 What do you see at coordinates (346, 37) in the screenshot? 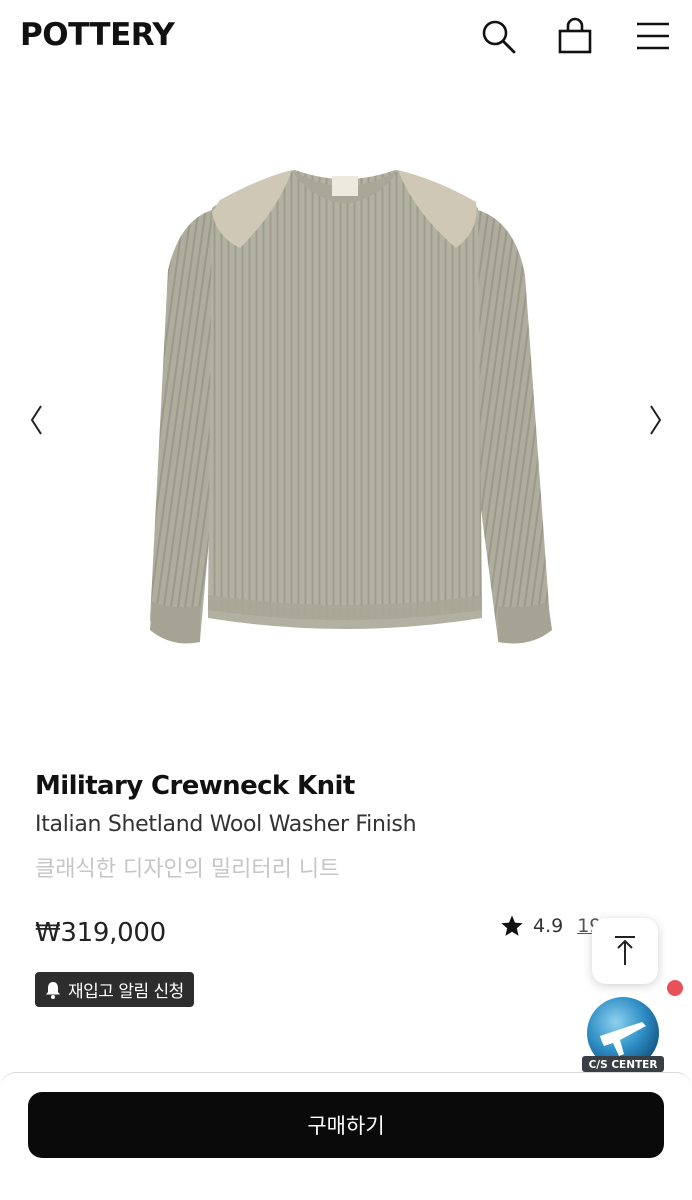
I see `header: POTTERY` at bounding box center [346, 37].